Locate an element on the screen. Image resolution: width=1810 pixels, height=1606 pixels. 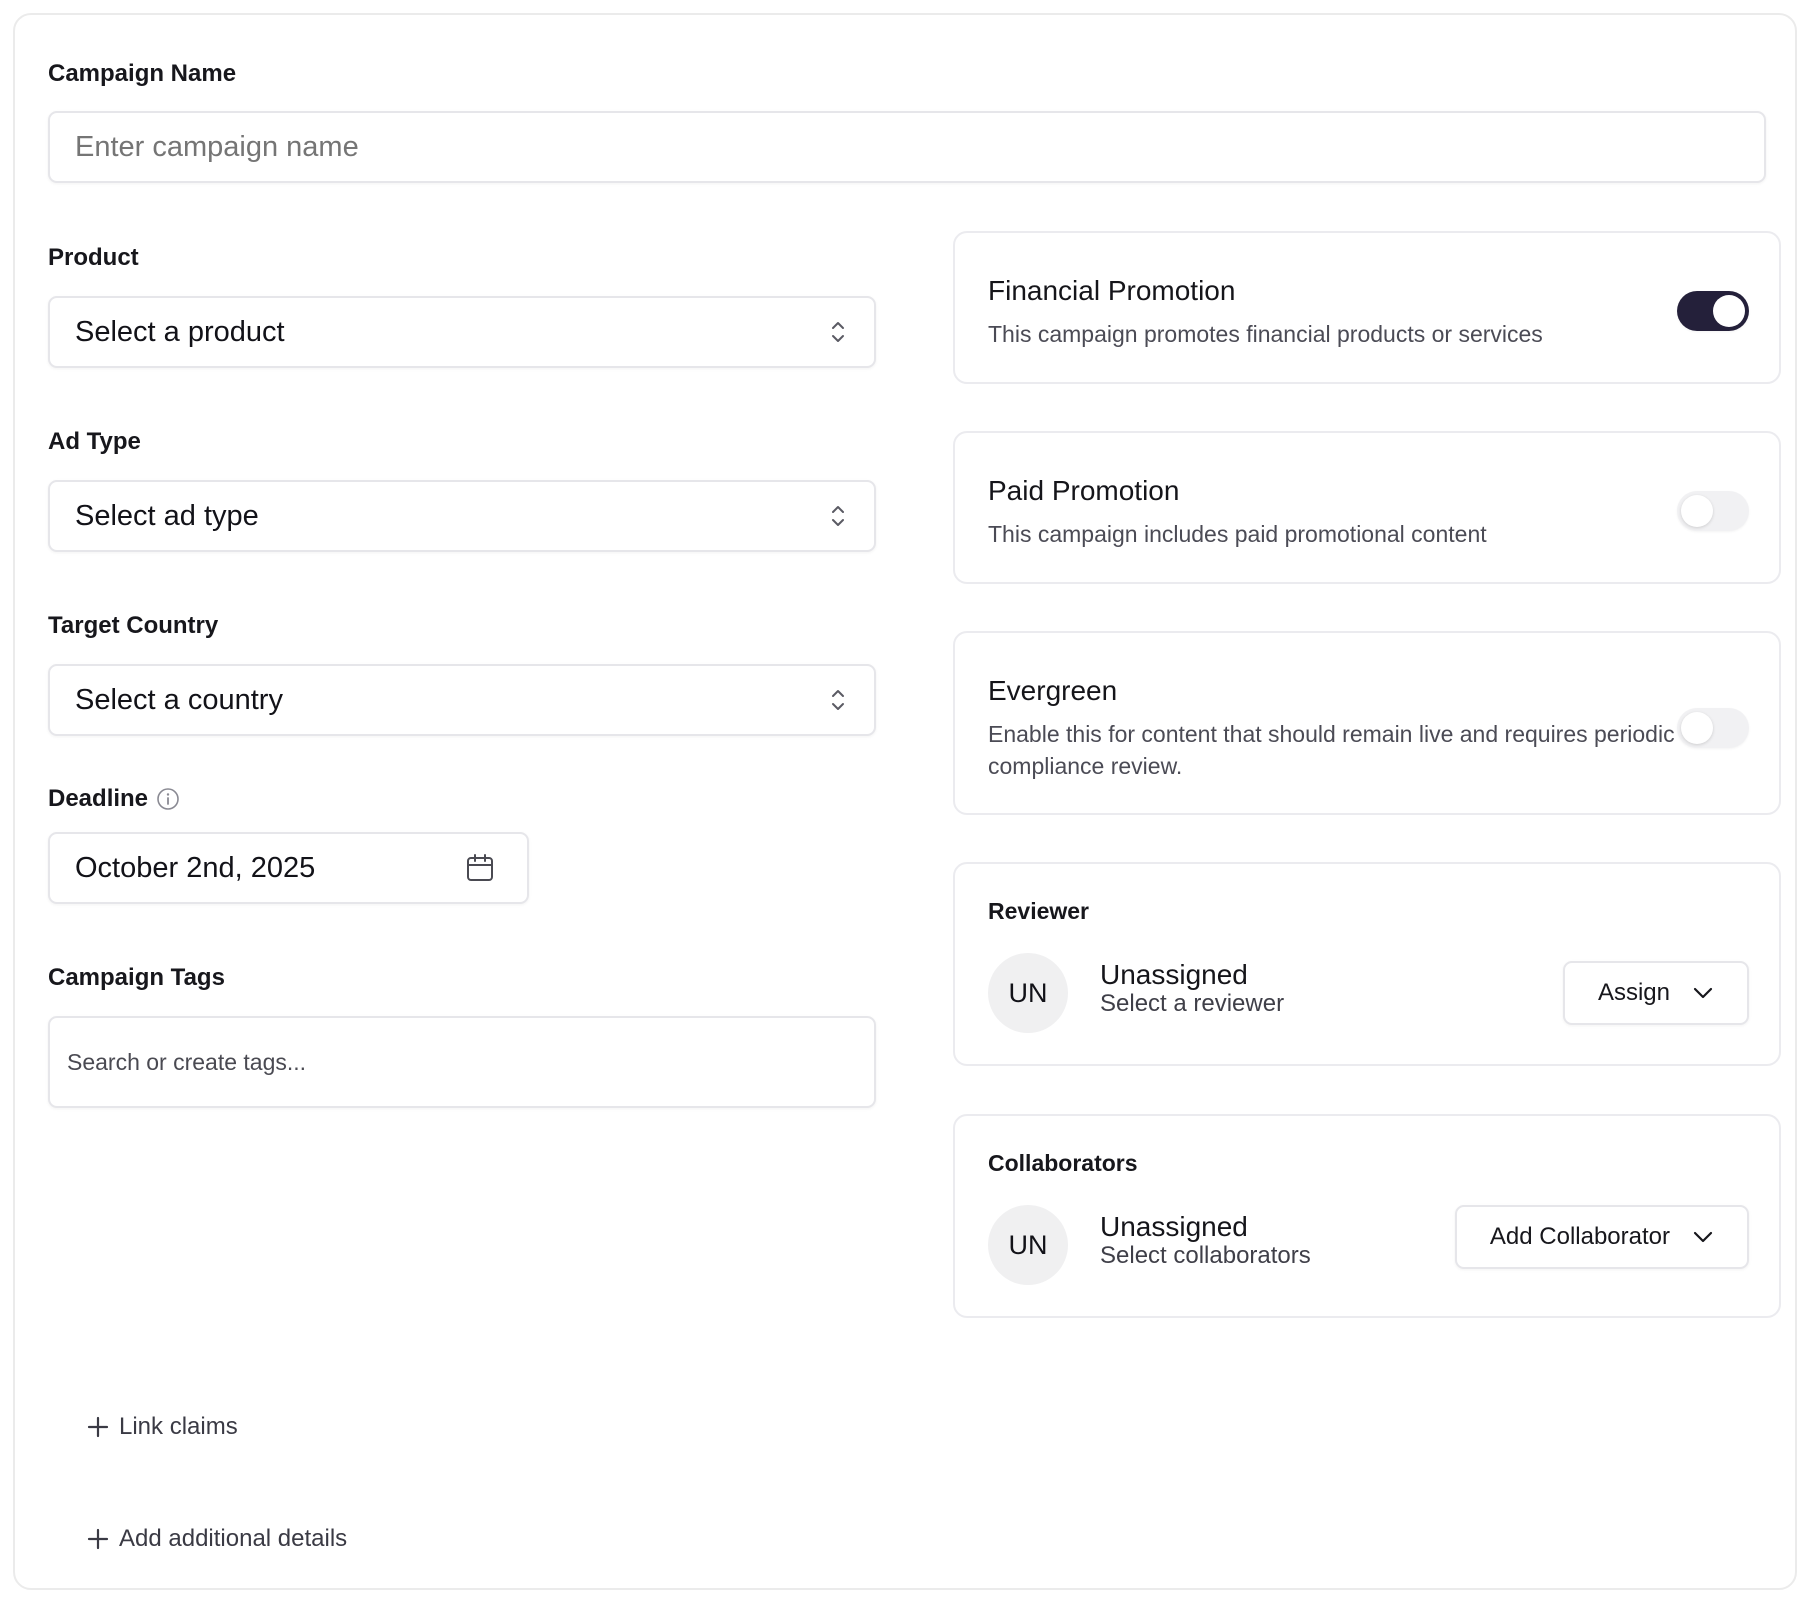
ad-type-label: Ad Type is located at coordinates (94, 441).